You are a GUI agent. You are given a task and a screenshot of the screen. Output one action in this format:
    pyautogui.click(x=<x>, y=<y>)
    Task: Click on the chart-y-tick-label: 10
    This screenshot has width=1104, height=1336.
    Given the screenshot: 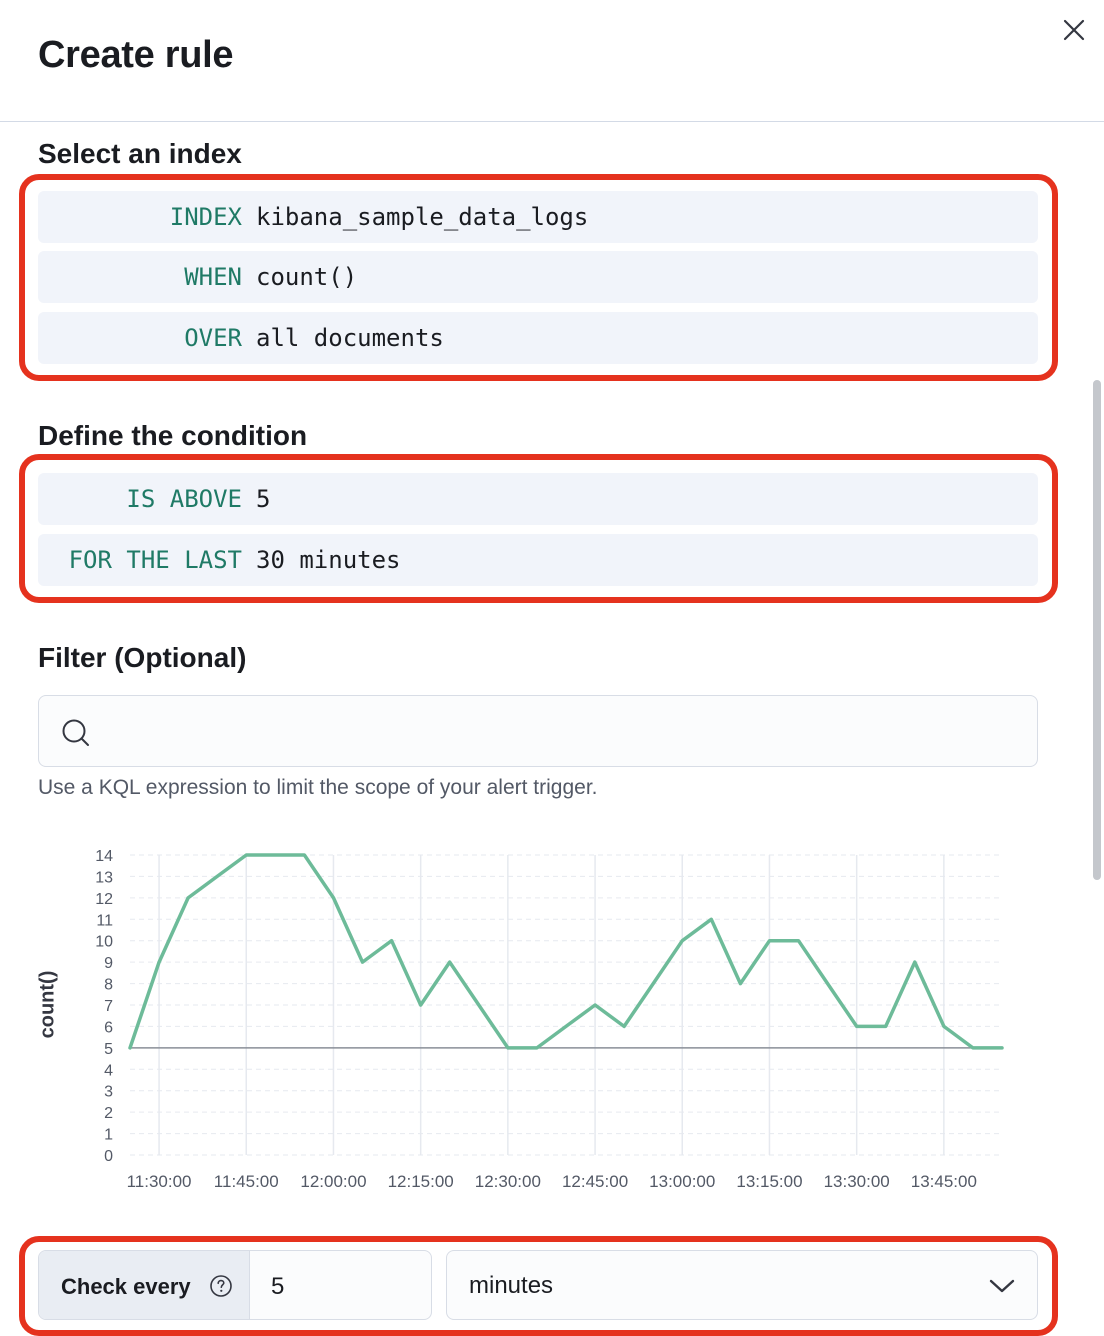 What is the action you would take?
    pyautogui.click(x=104, y=942)
    